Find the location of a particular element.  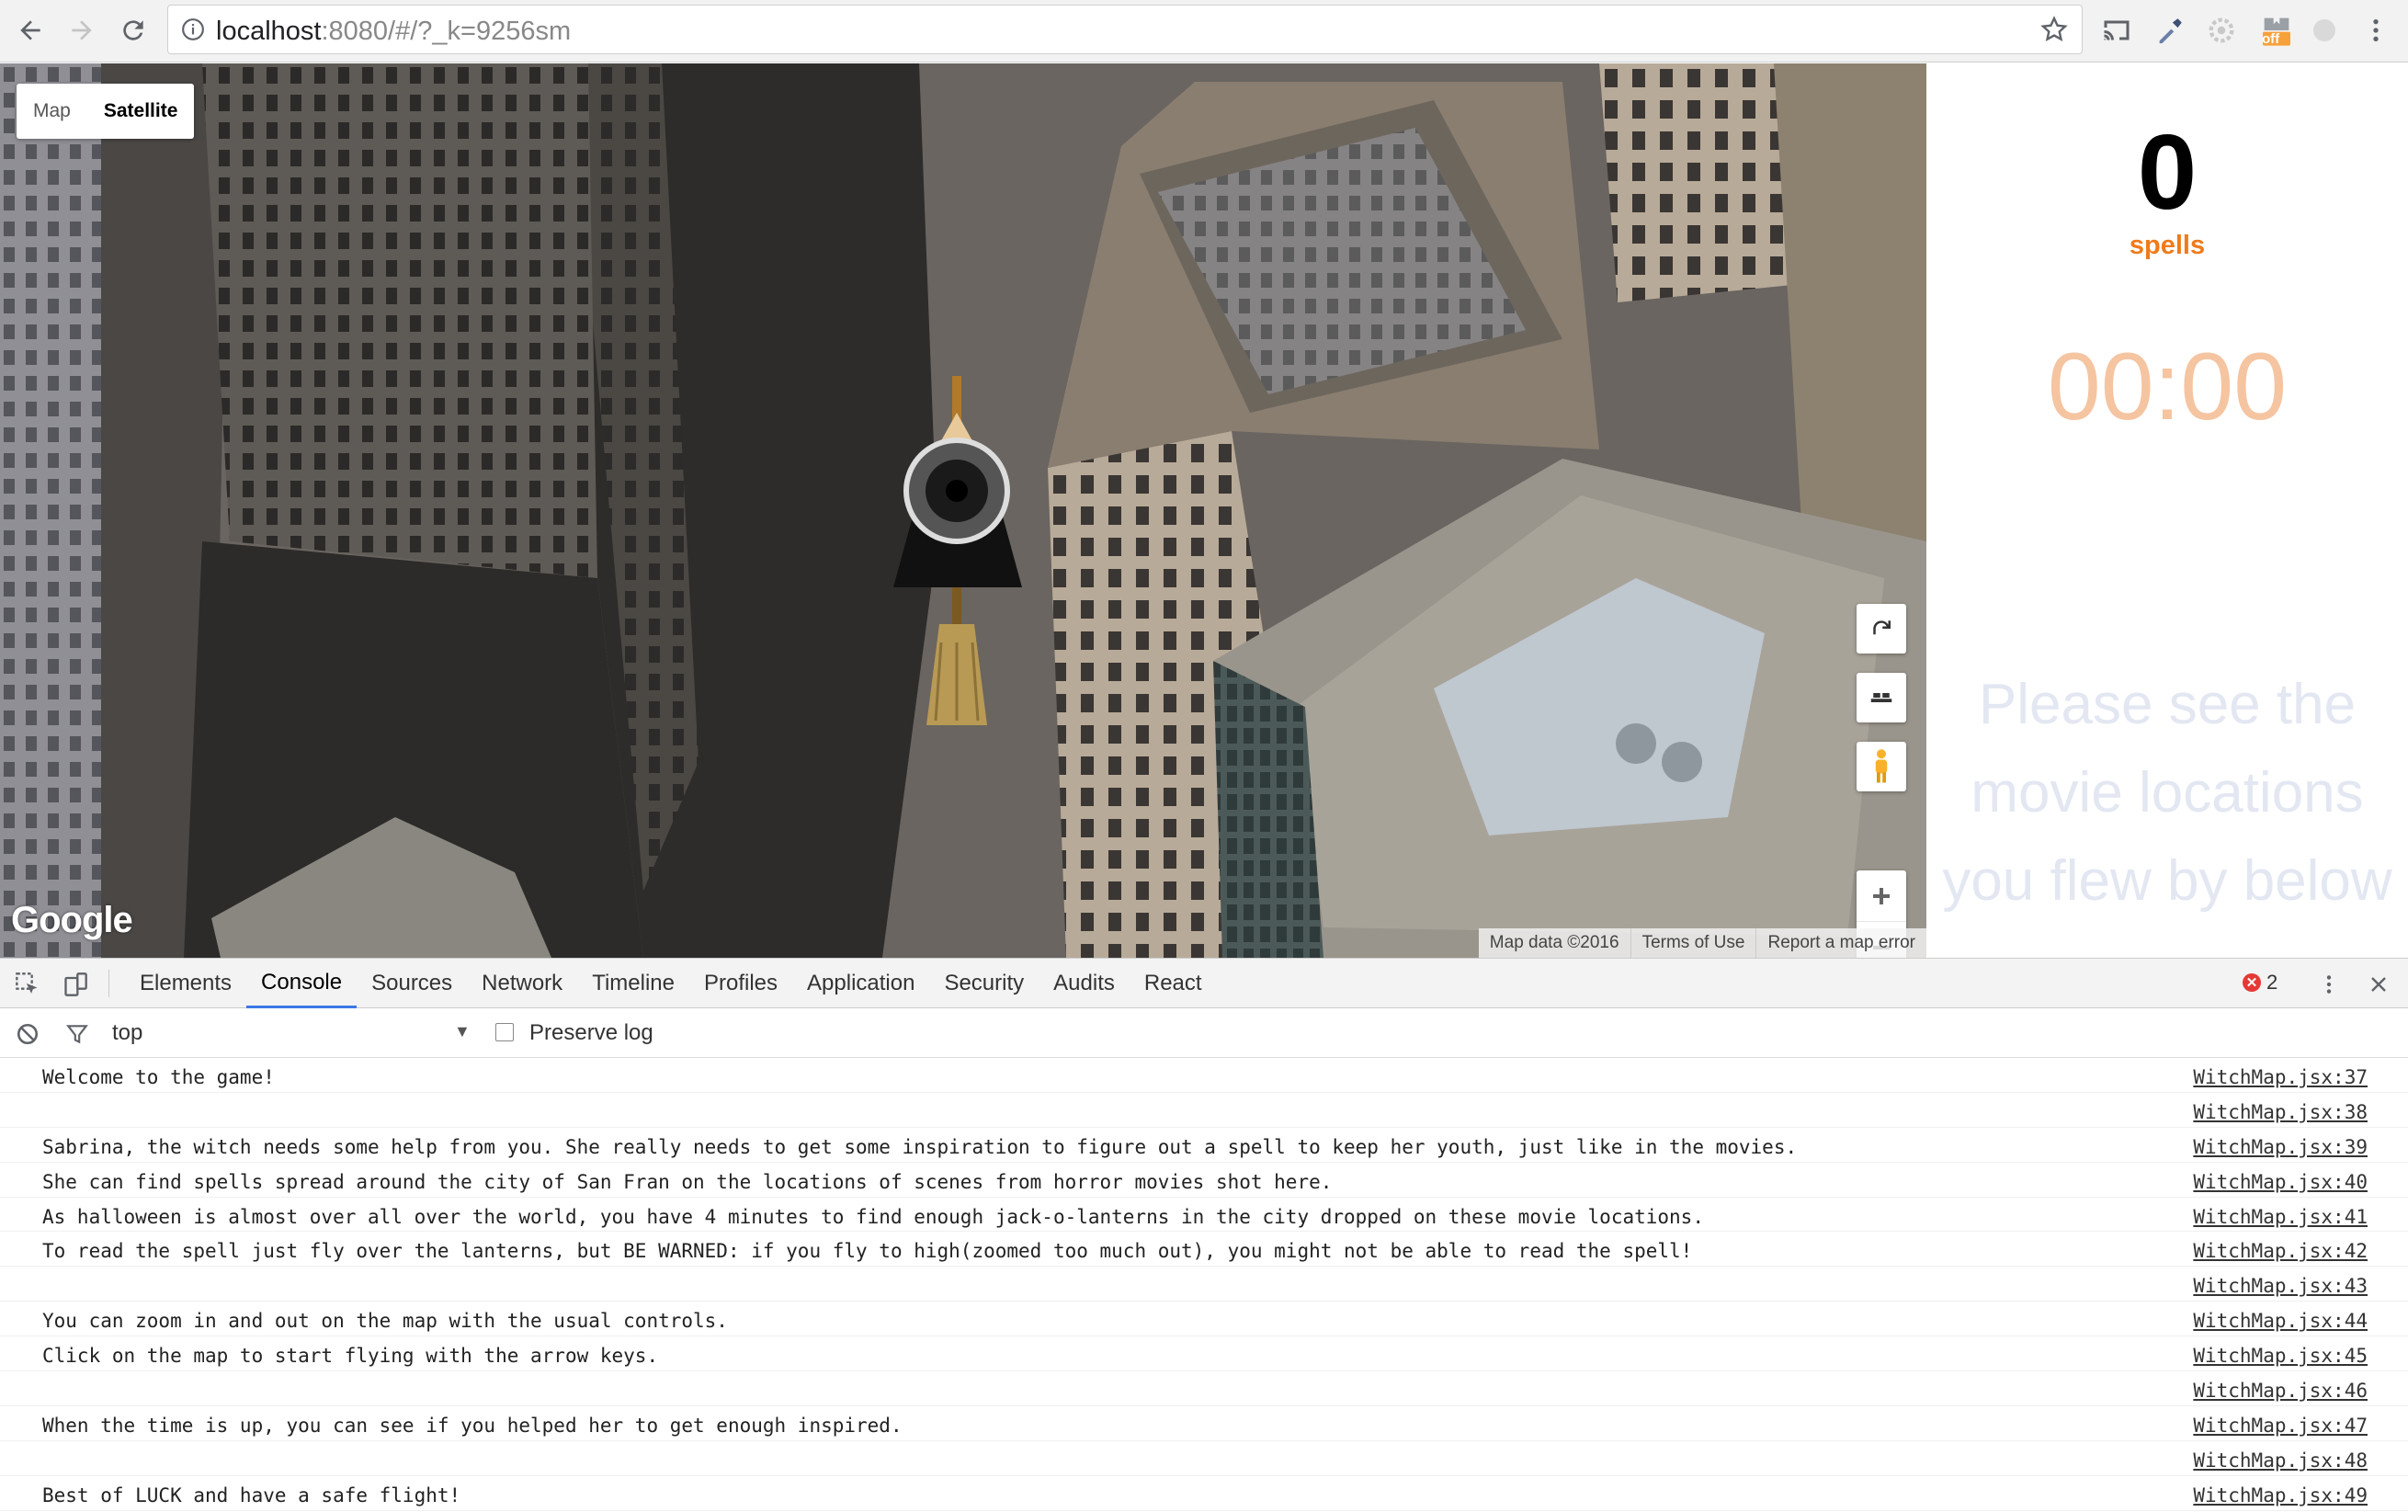

console-source-link: WitchMap.jsx:49 is located at coordinates (2280, 1495).